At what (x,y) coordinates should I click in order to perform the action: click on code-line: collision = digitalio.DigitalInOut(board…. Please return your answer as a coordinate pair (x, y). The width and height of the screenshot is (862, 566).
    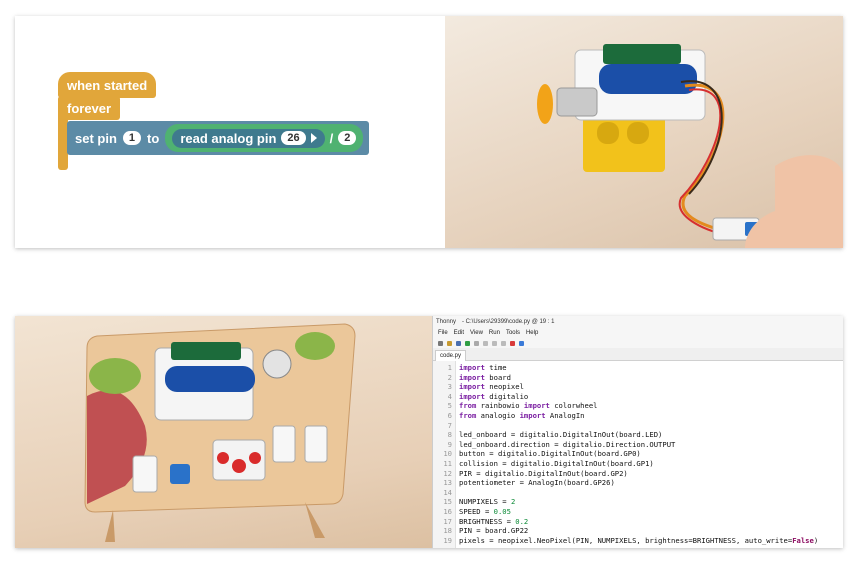
    Looking at the image, I should click on (556, 463).